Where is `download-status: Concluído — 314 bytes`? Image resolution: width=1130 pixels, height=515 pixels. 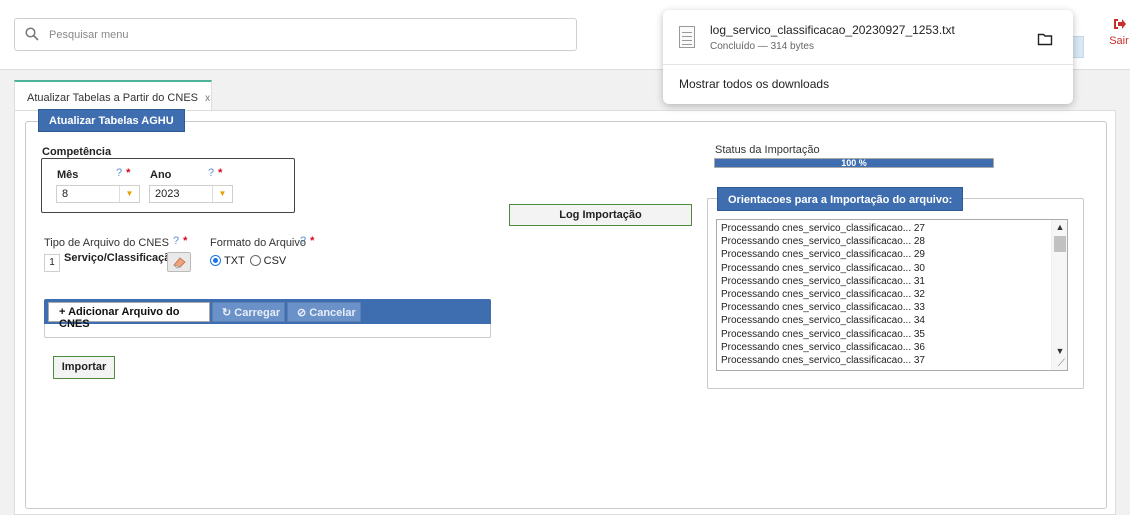
download-status: Concluído — 314 bytes is located at coordinates (762, 46).